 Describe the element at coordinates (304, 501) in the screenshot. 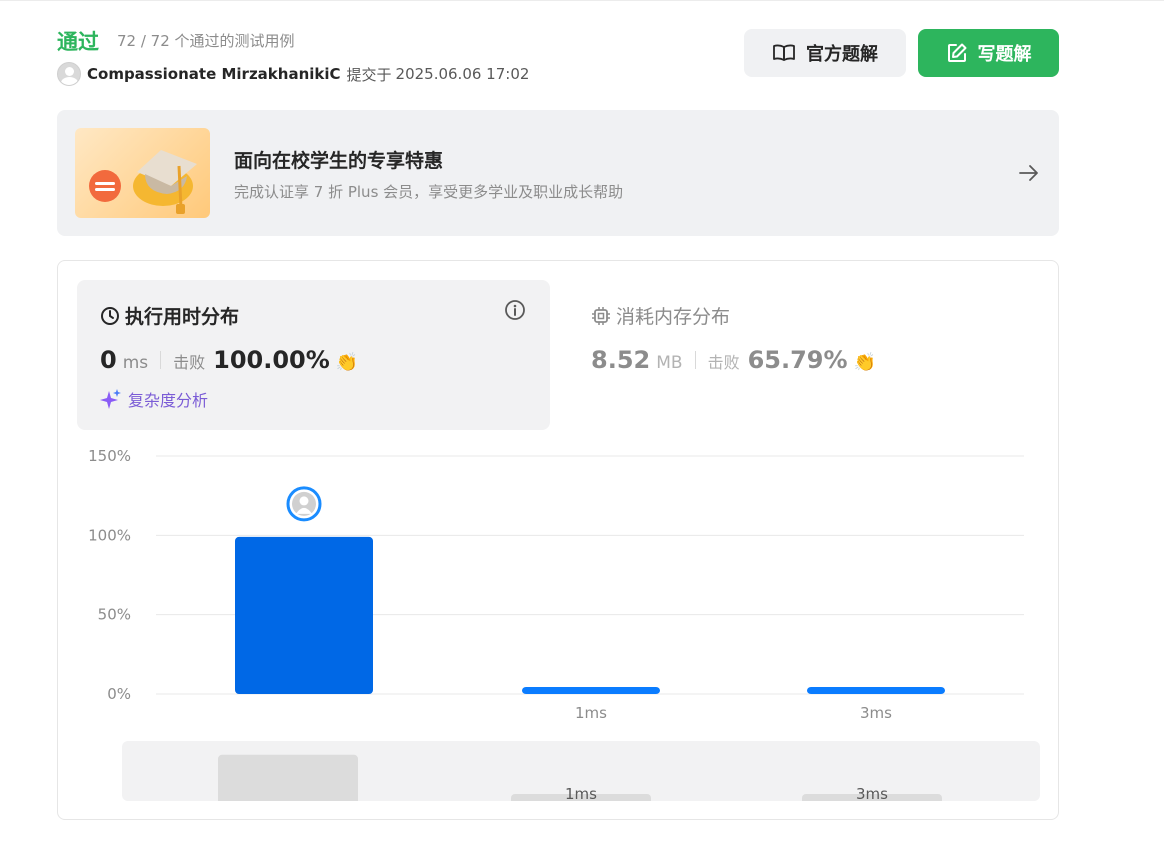

I see `avatar-head` at that location.